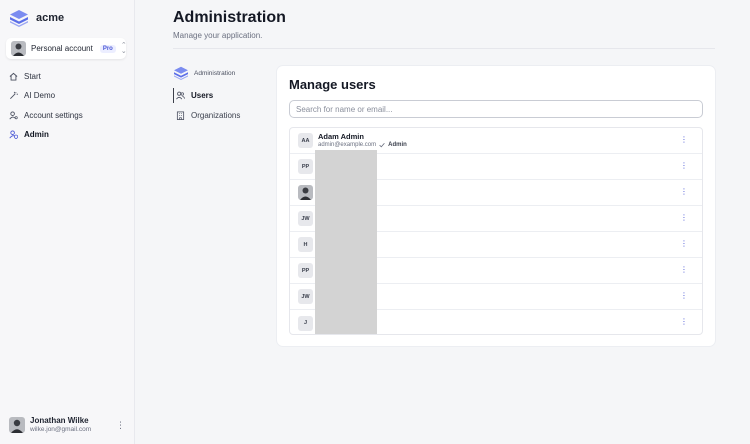 The height and width of the screenshot is (444, 750). I want to click on admin-nav: Users Organizations, so click(206, 108).